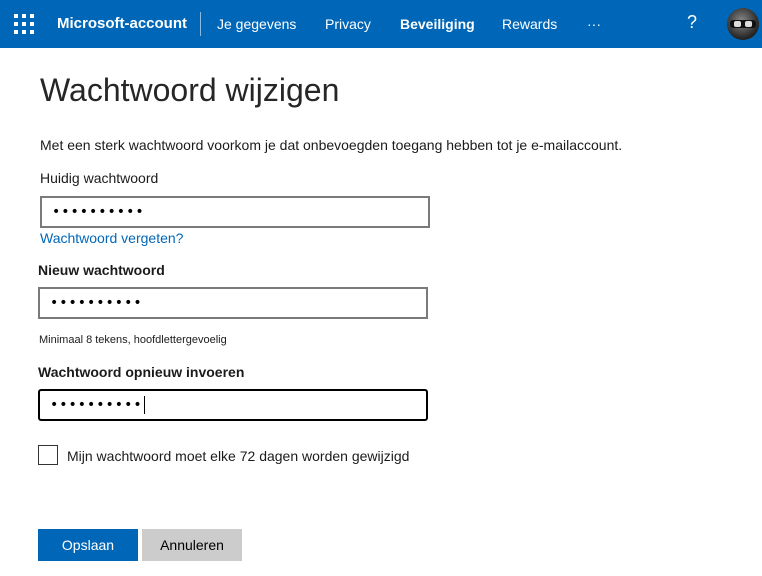 The height and width of the screenshot is (576, 762). What do you see at coordinates (437, 24) in the screenshot?
I see `nav-item-beveiliging: Beveiliging` at bounding box center [437, 24].